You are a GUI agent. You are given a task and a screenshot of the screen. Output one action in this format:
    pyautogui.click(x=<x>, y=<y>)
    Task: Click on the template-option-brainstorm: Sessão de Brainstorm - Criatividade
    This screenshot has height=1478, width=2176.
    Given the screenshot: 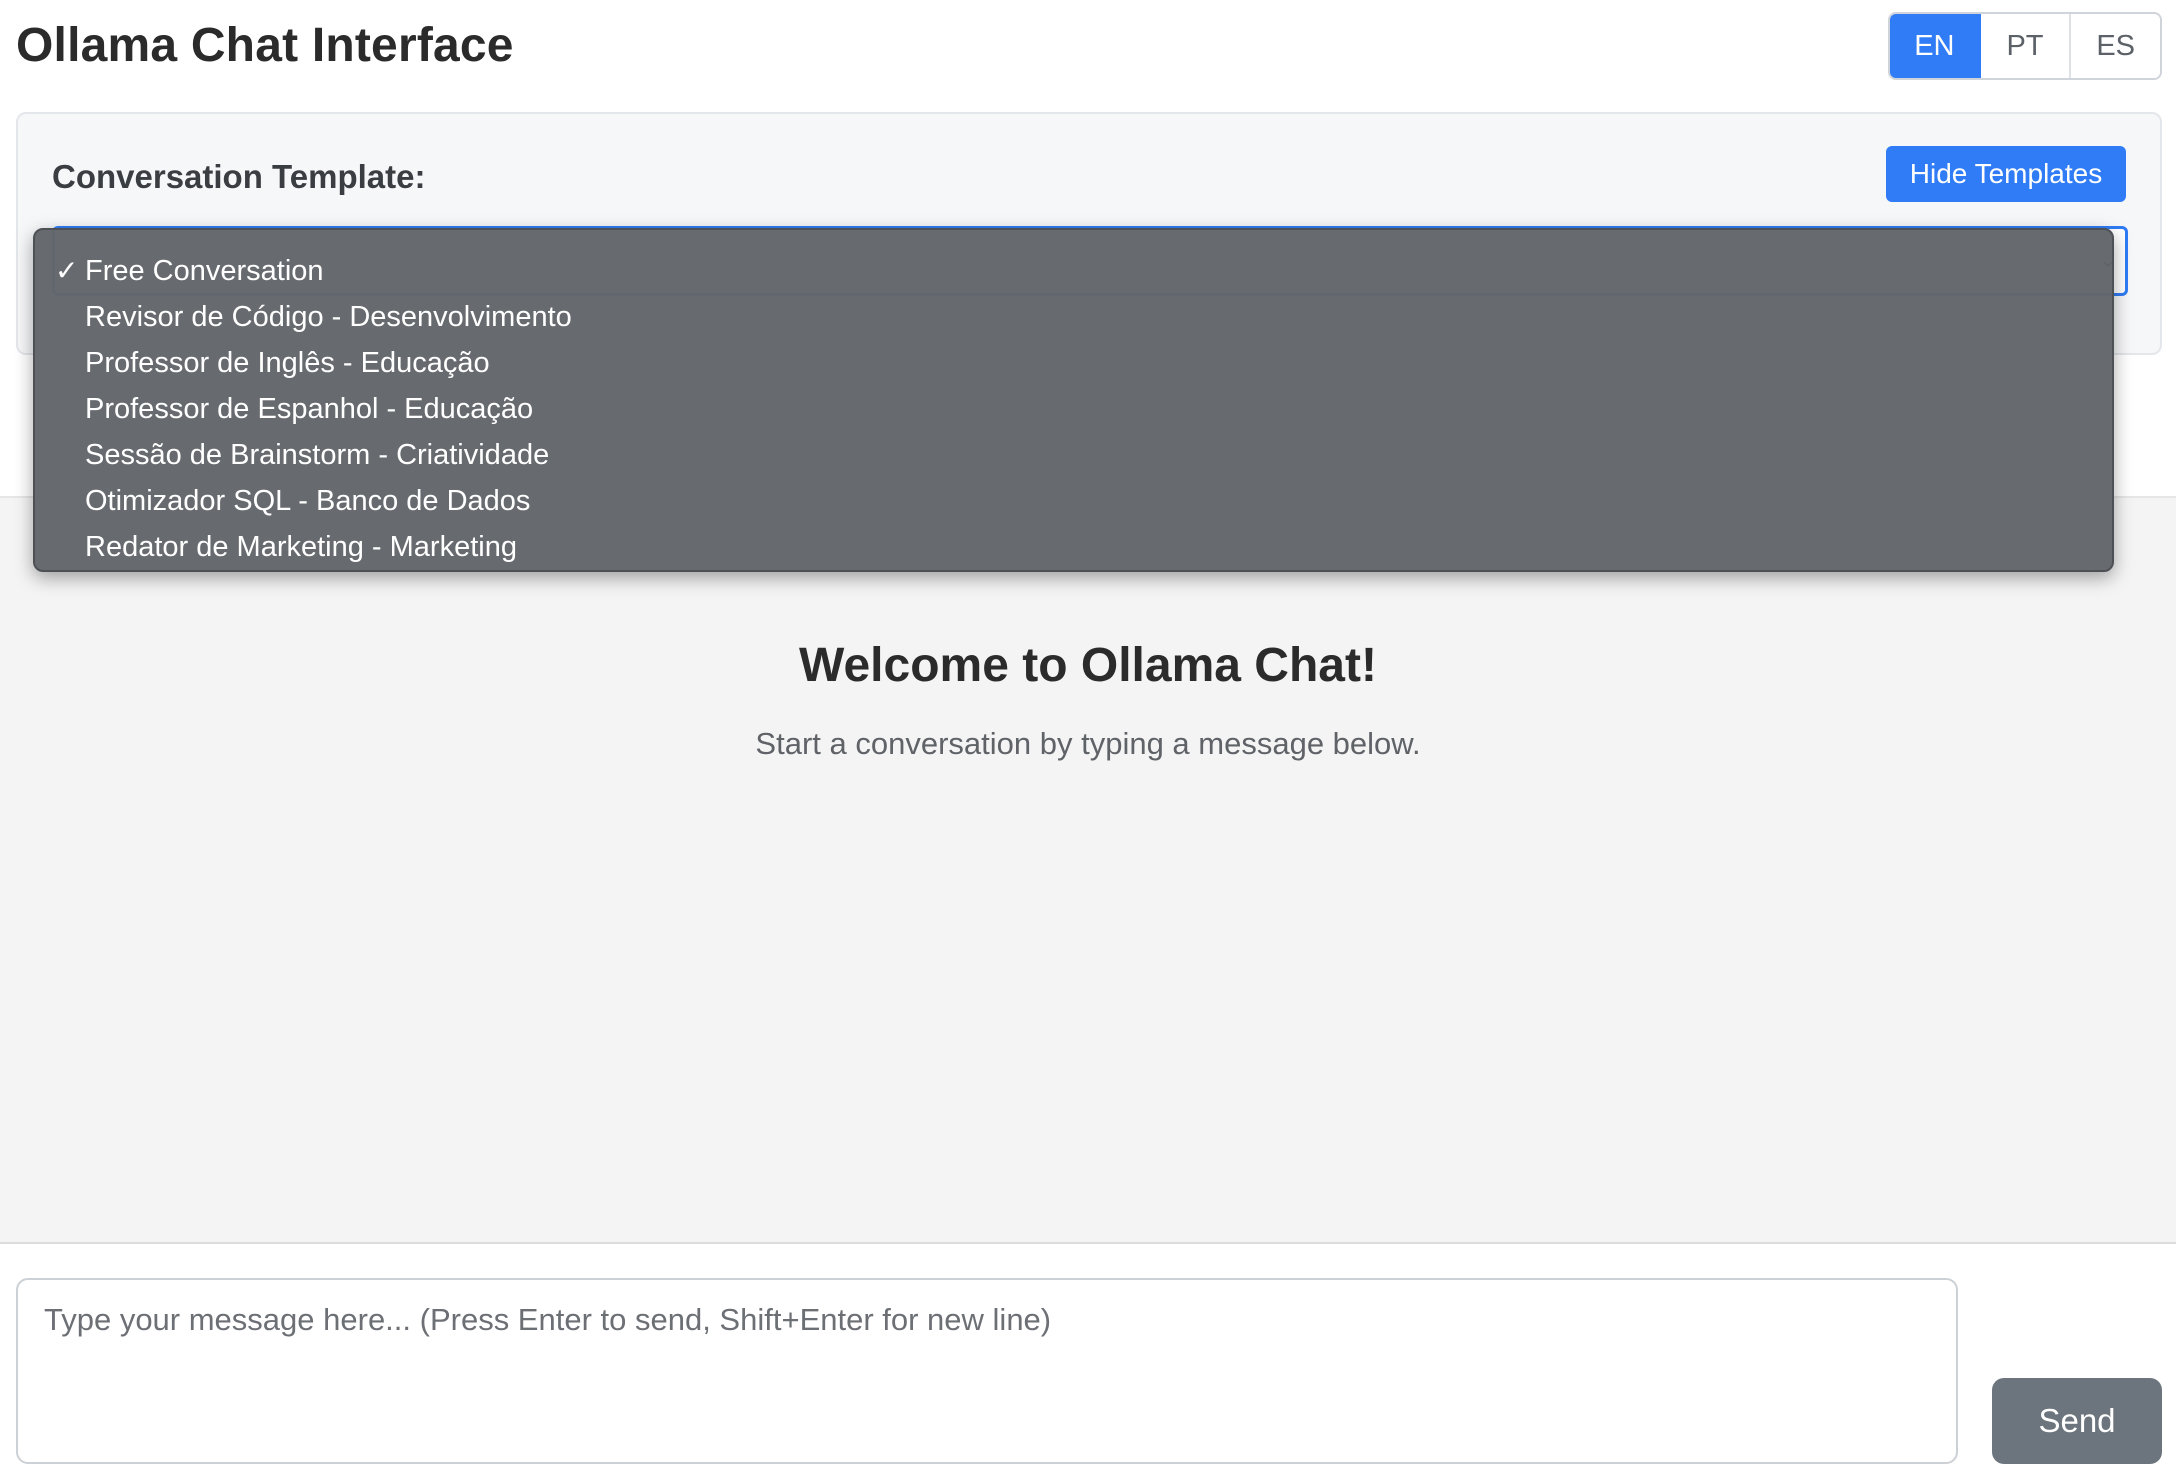 What is the action you would take?
    pyautogui.click(x=1073, y=455)
    